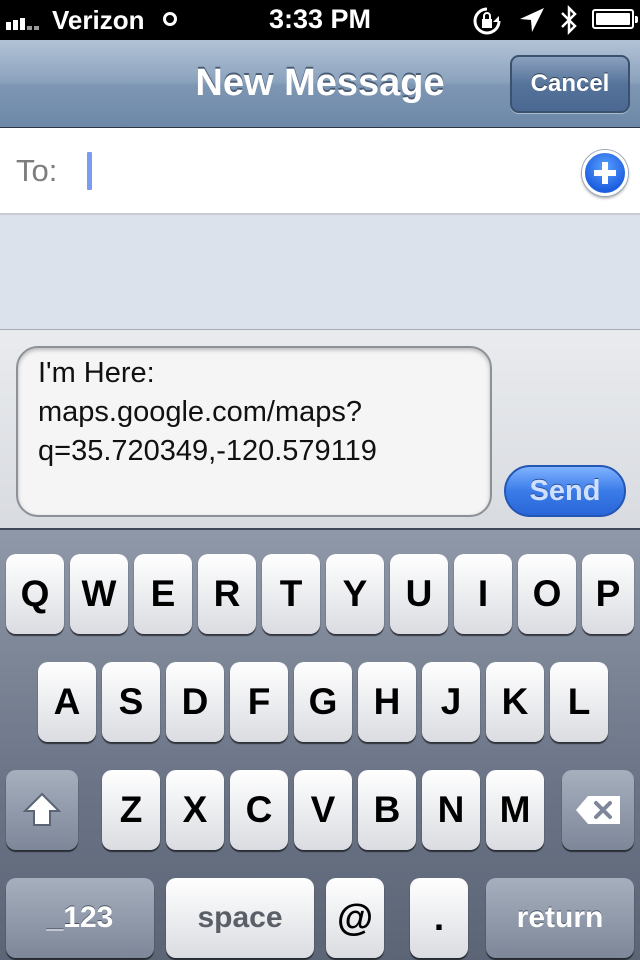 This screenshot has width=640, height=960. Describe the element at coordinates (200, 412) in the screenshot. I see `message-line: maps.google.com/maps?` at that location.